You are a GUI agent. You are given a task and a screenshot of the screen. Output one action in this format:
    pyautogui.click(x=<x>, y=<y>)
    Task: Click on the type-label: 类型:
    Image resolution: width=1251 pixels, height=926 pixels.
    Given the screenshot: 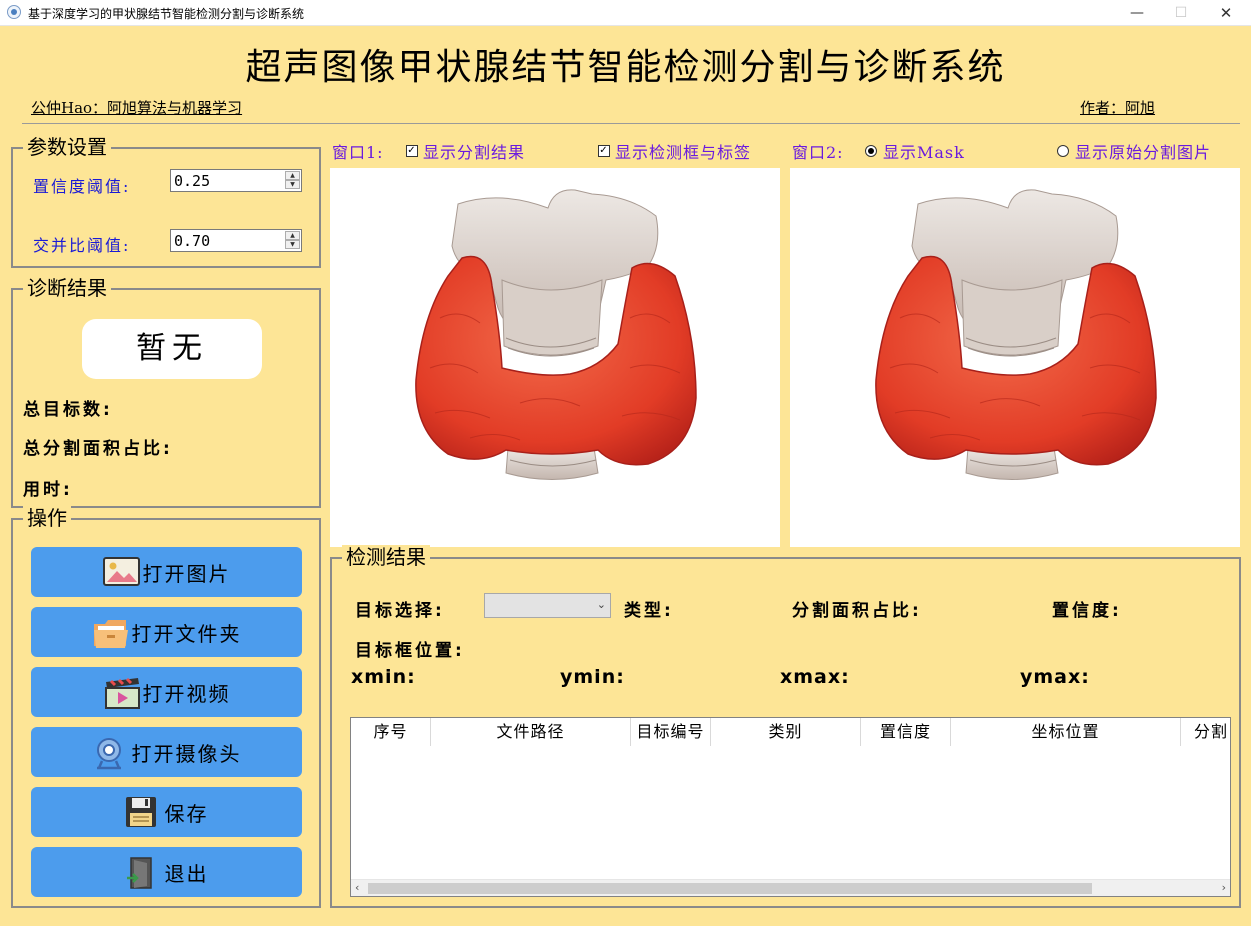 What is the action you would take?
    pyautogui.click(x=649, y=611)
    